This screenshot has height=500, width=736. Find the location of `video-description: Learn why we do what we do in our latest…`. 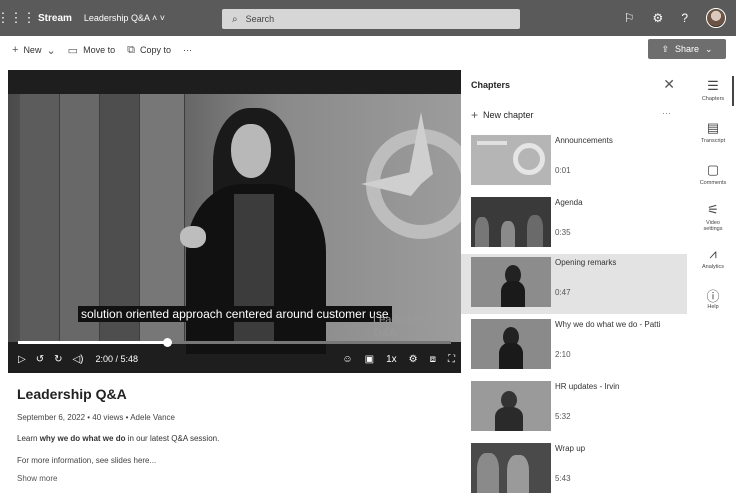

video-description: Learn why we do what we do in our latest… is located at coordinates (118, 438).